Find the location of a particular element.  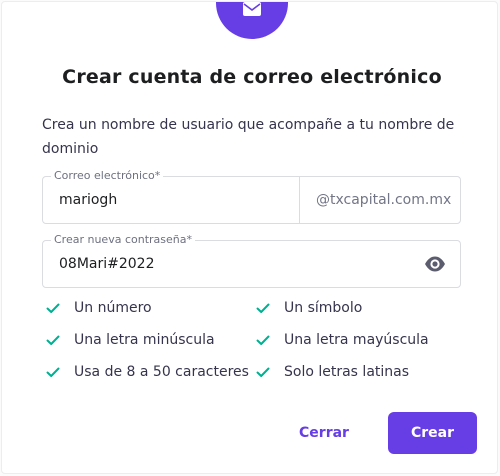

rule-label: Usa de 8 a 50 caracteres is located at coordinates (161, 372).